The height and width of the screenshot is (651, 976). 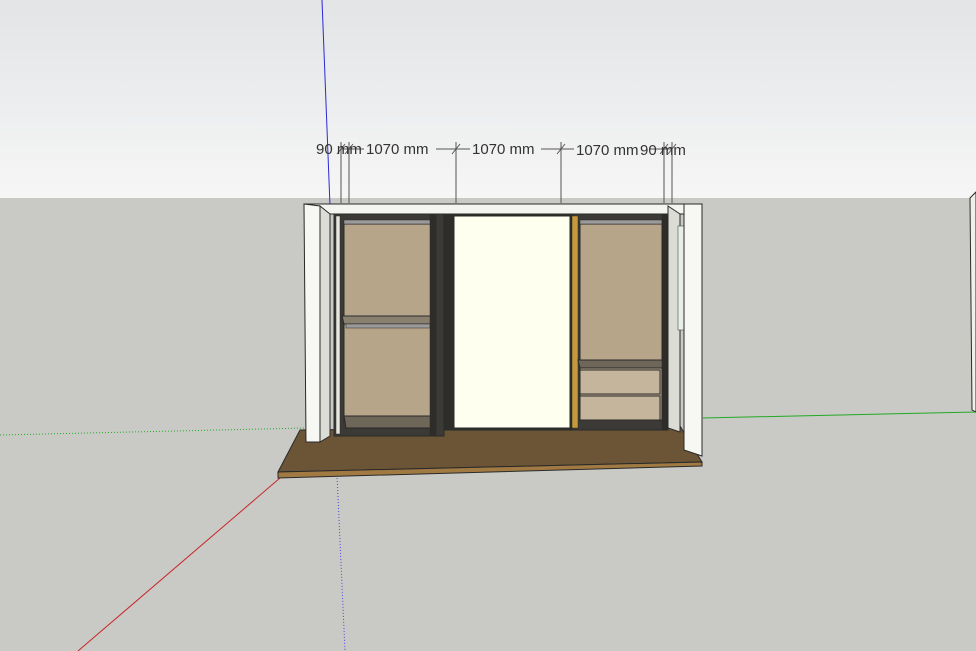 What do you see at coordinates (338, 325) in the screenshot?
I see `left-door-edge` at bounding box center [338, 325].